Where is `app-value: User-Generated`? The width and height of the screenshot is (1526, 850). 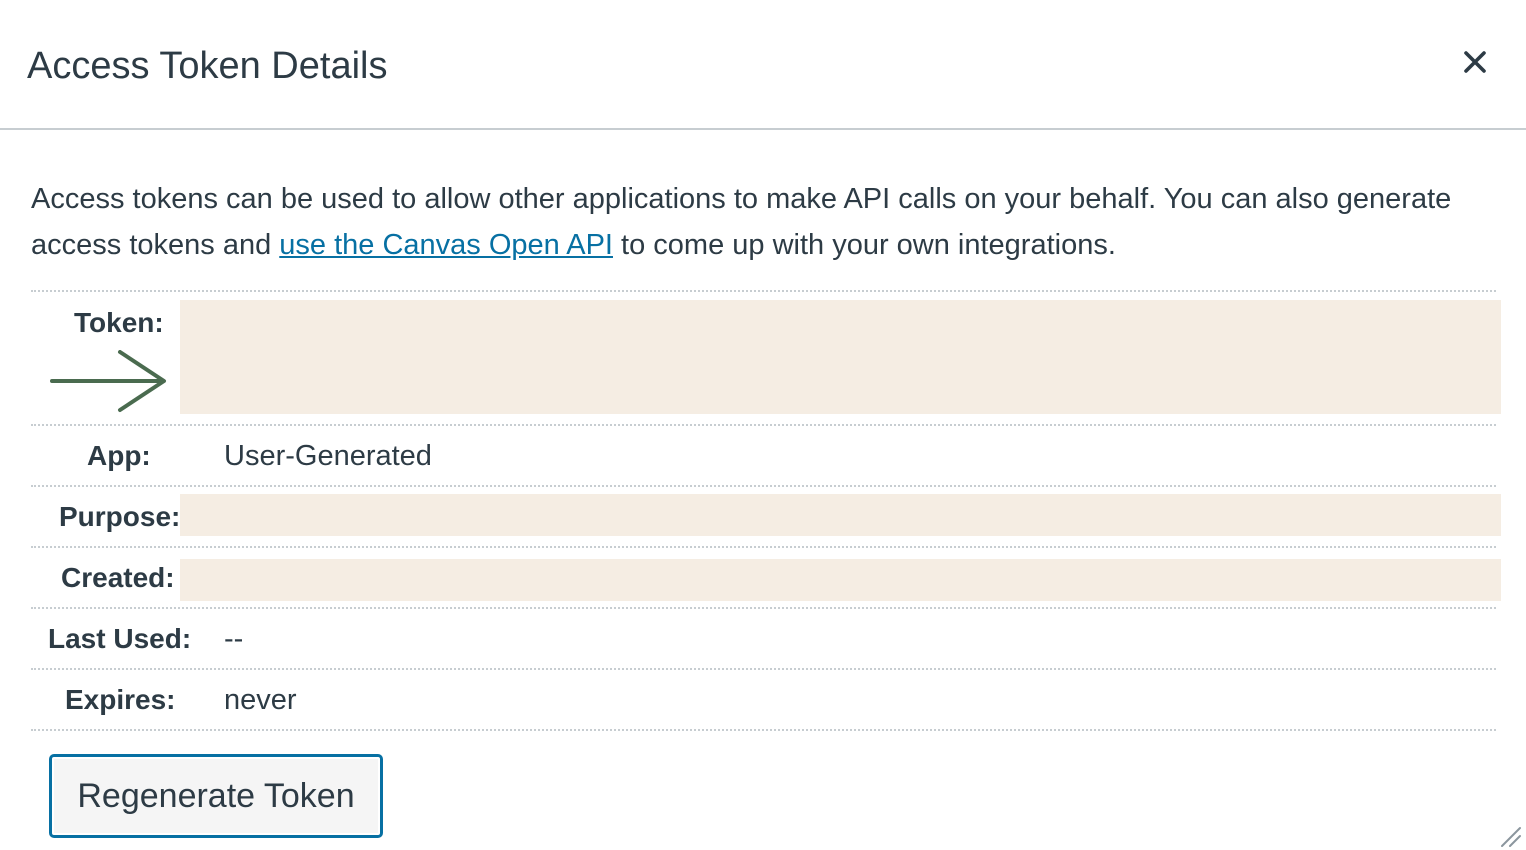 app-value: User-Generated is located at coordinates (328, 456).